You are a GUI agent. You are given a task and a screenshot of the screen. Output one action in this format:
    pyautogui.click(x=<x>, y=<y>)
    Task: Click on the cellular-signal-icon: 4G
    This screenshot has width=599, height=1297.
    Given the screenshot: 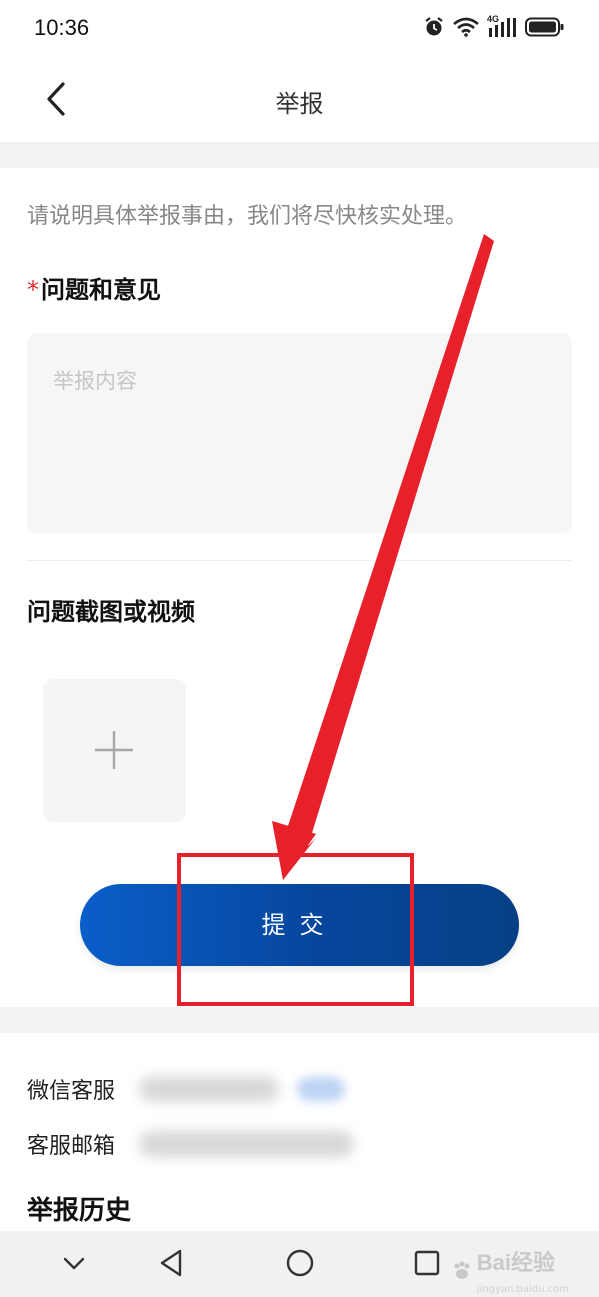 What is the action you would take?
    pyautogui.click(x=502, y=26)
    